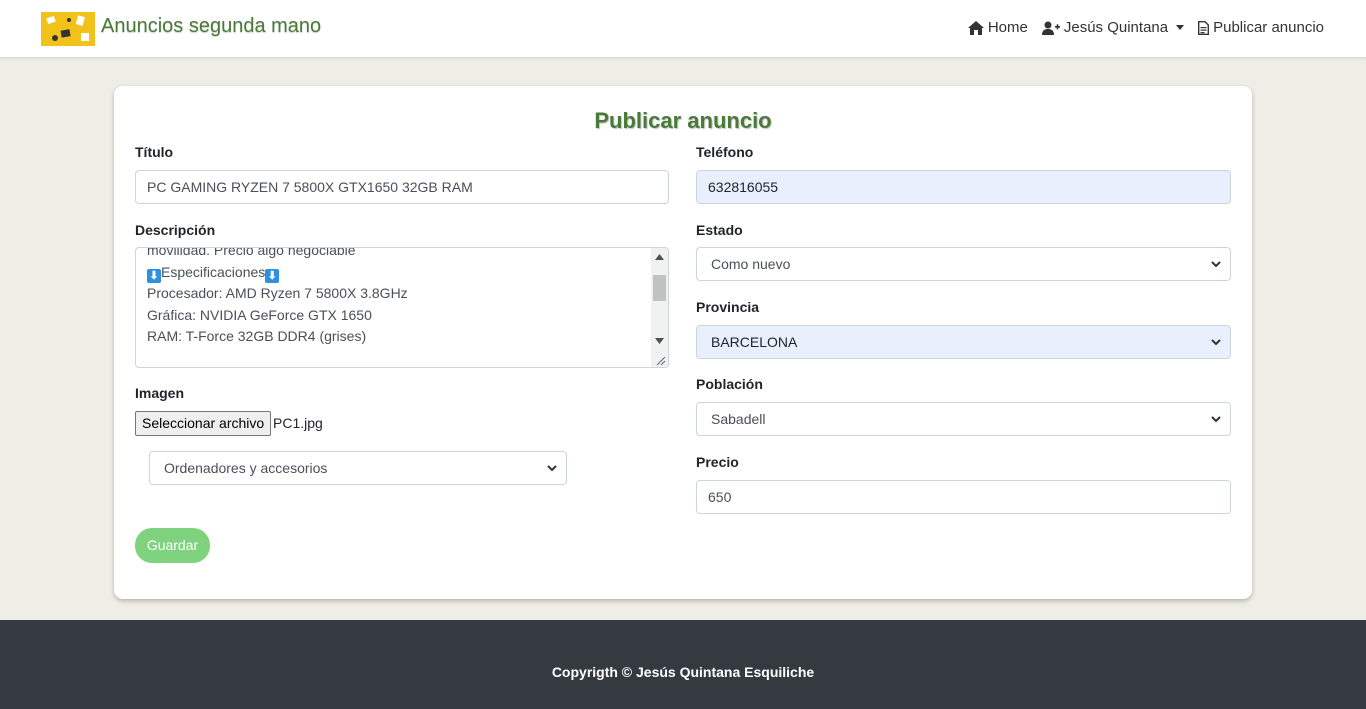 This screenshot has width=1366, height=709. Describe the element at coordinates (659, 257) in the screenshot. I see `scroll-up-icon` at that location.